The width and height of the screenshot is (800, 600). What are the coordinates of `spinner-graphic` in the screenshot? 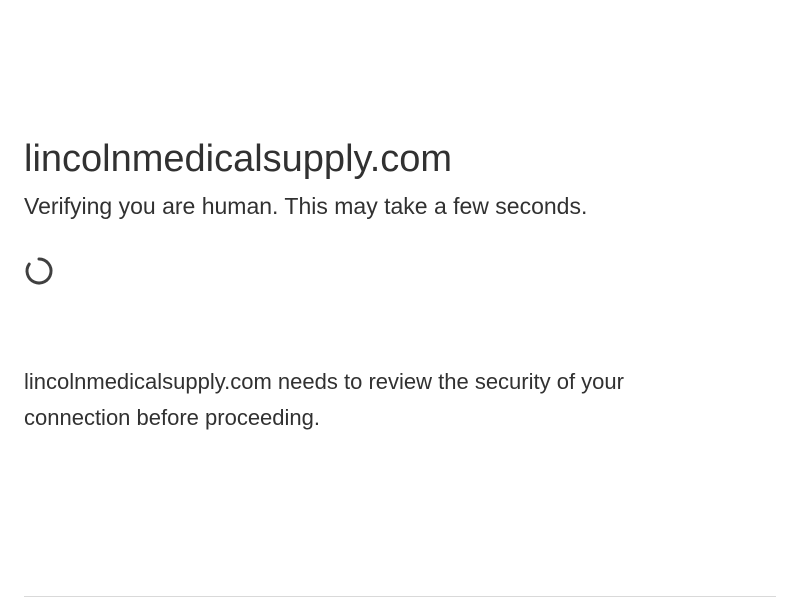 It's located at (39, 271).